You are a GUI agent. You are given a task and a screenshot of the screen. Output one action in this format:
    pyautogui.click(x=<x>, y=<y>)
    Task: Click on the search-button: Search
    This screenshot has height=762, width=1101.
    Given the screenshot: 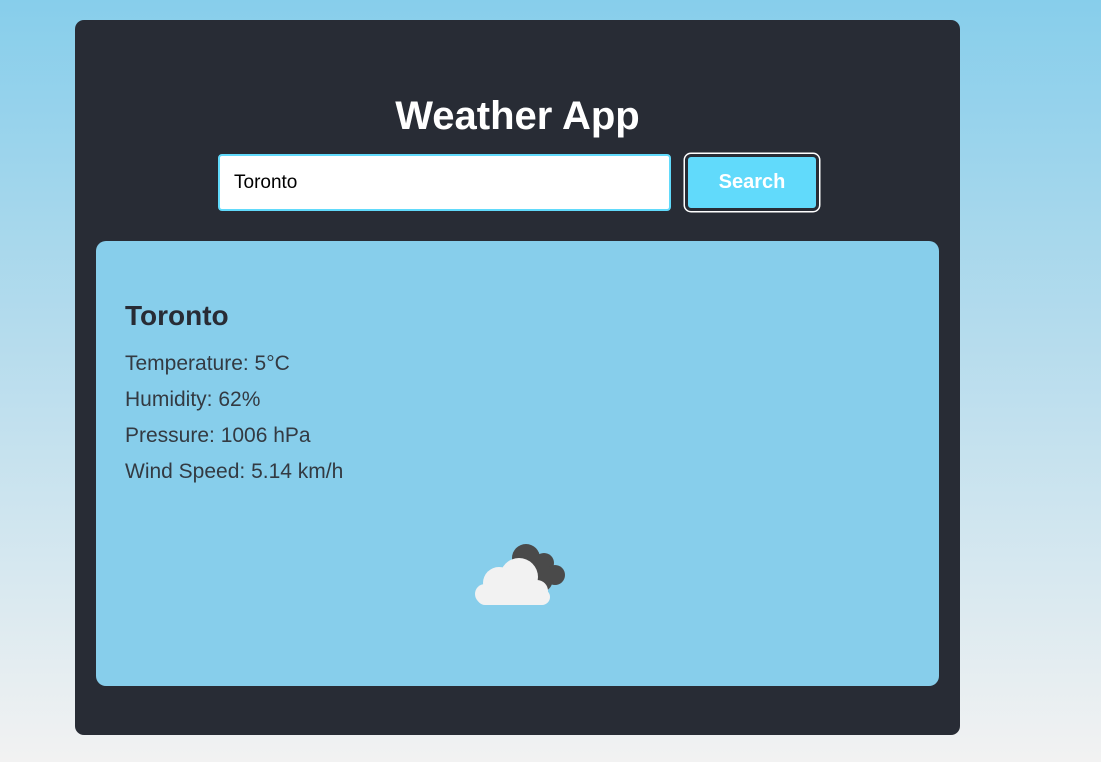 What is the action you would take?
    pyautogui.click(x=752, y=182)
    